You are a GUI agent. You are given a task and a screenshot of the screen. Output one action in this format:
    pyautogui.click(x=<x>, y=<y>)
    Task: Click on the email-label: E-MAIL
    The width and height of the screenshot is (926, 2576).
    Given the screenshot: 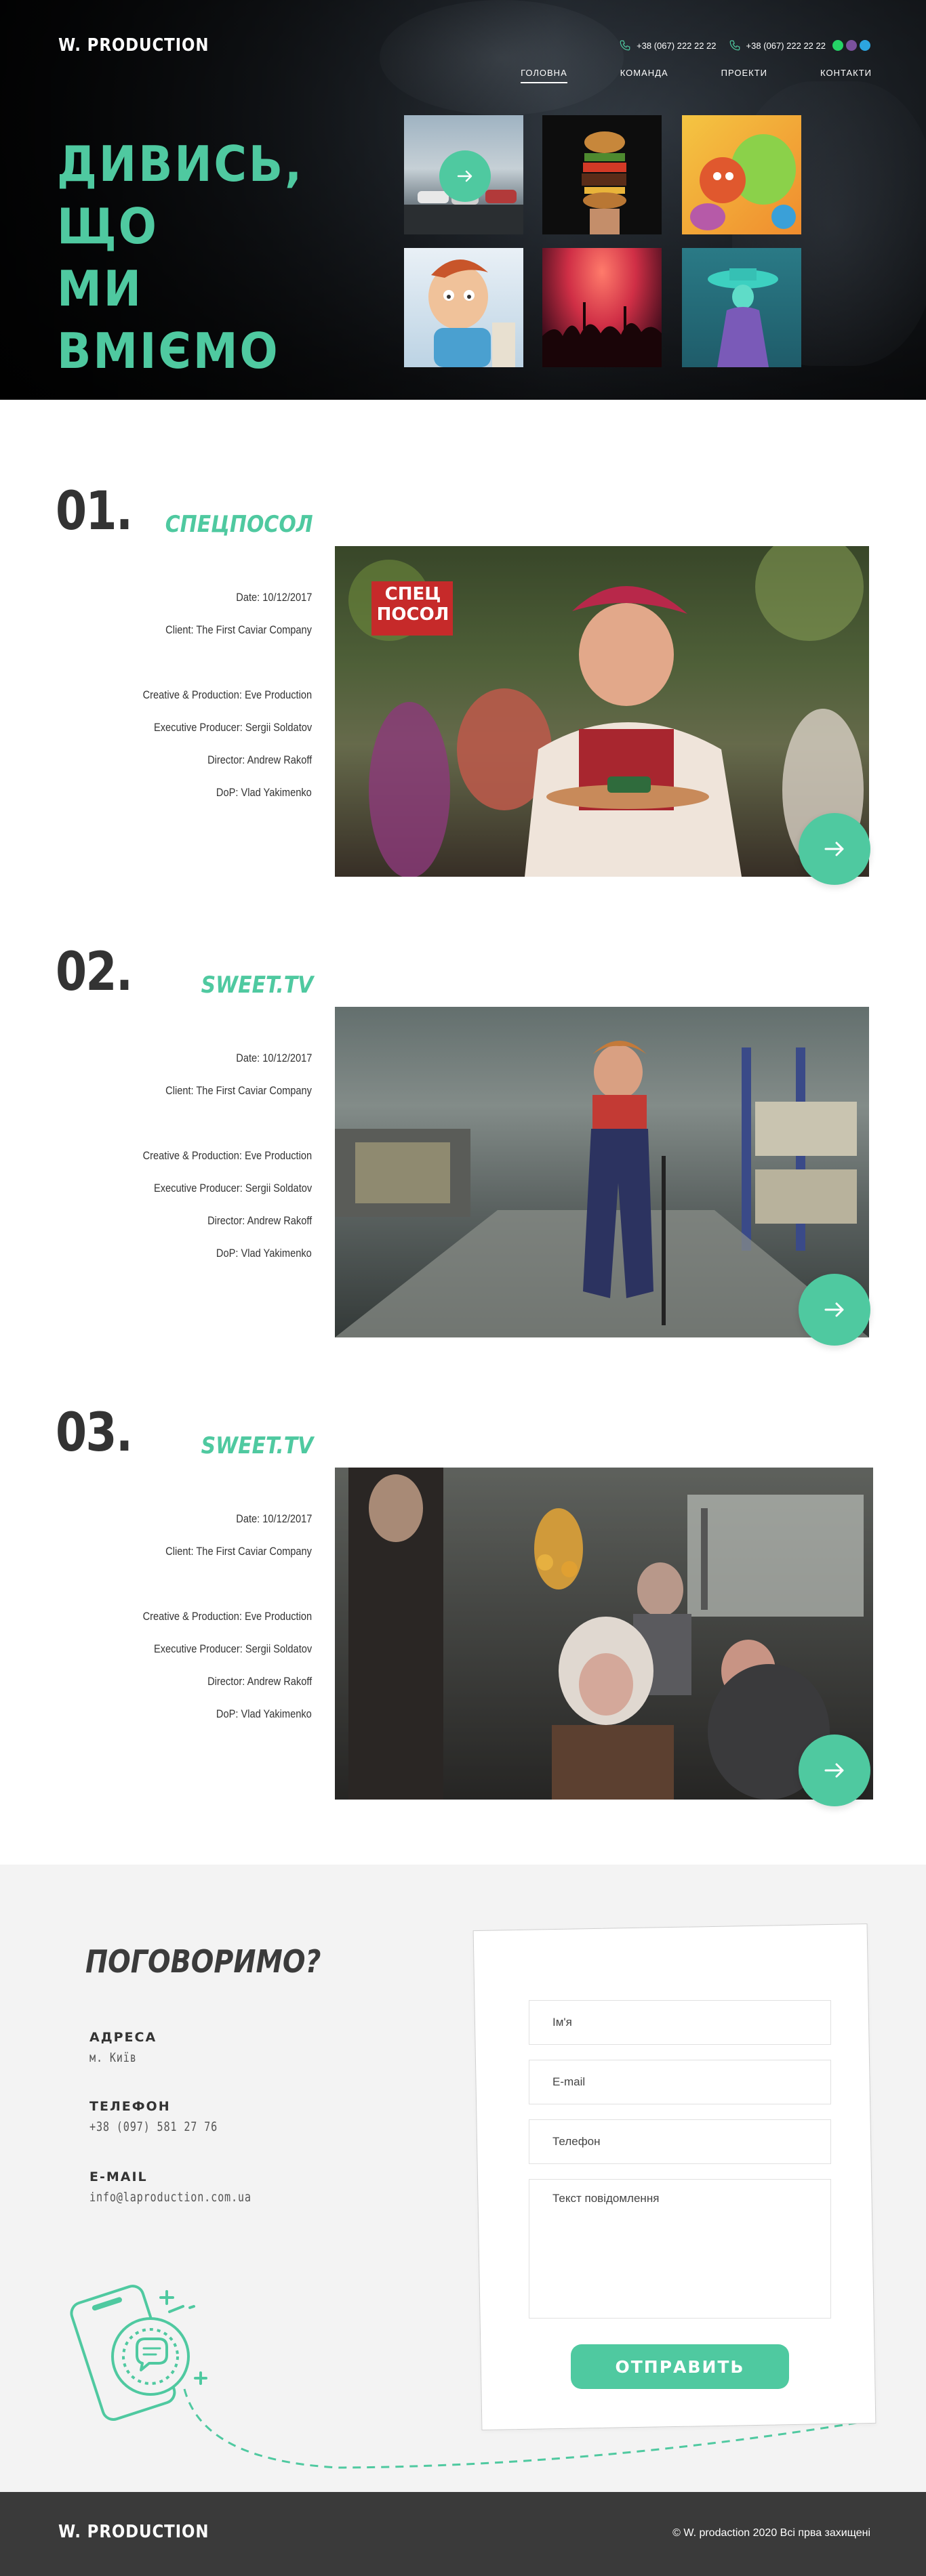 What is the action you would take?
    pyautogui.click(x=118, y=2176)
    